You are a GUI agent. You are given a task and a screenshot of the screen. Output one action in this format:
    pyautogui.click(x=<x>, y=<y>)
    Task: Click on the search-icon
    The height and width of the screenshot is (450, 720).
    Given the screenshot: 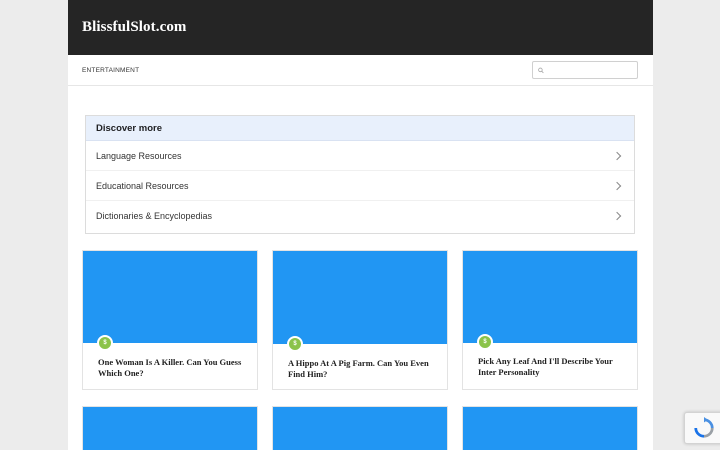 What is the action you would take?
    pyautogui.click(x=541, y=70)
    